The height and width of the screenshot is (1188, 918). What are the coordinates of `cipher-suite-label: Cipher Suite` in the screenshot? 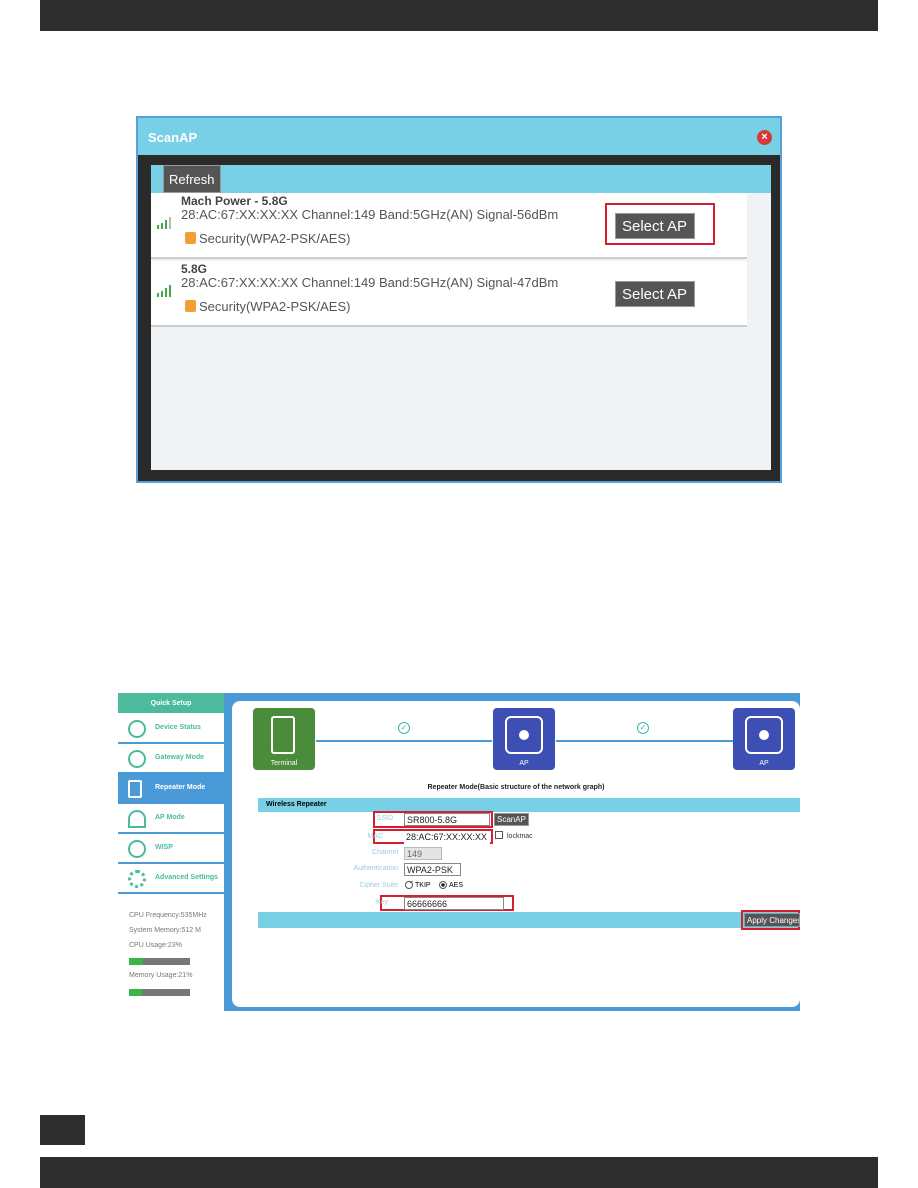 It's located at (378, 885).